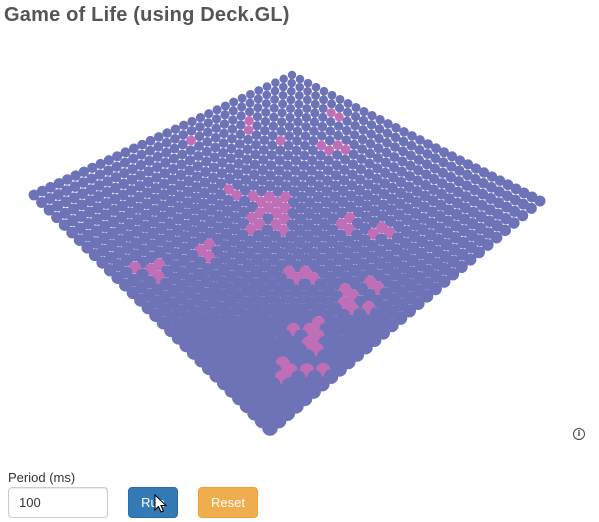 The height and width of the screenshot is (522, 599). I want to click on reset-button: Reset, so click(228, 502).